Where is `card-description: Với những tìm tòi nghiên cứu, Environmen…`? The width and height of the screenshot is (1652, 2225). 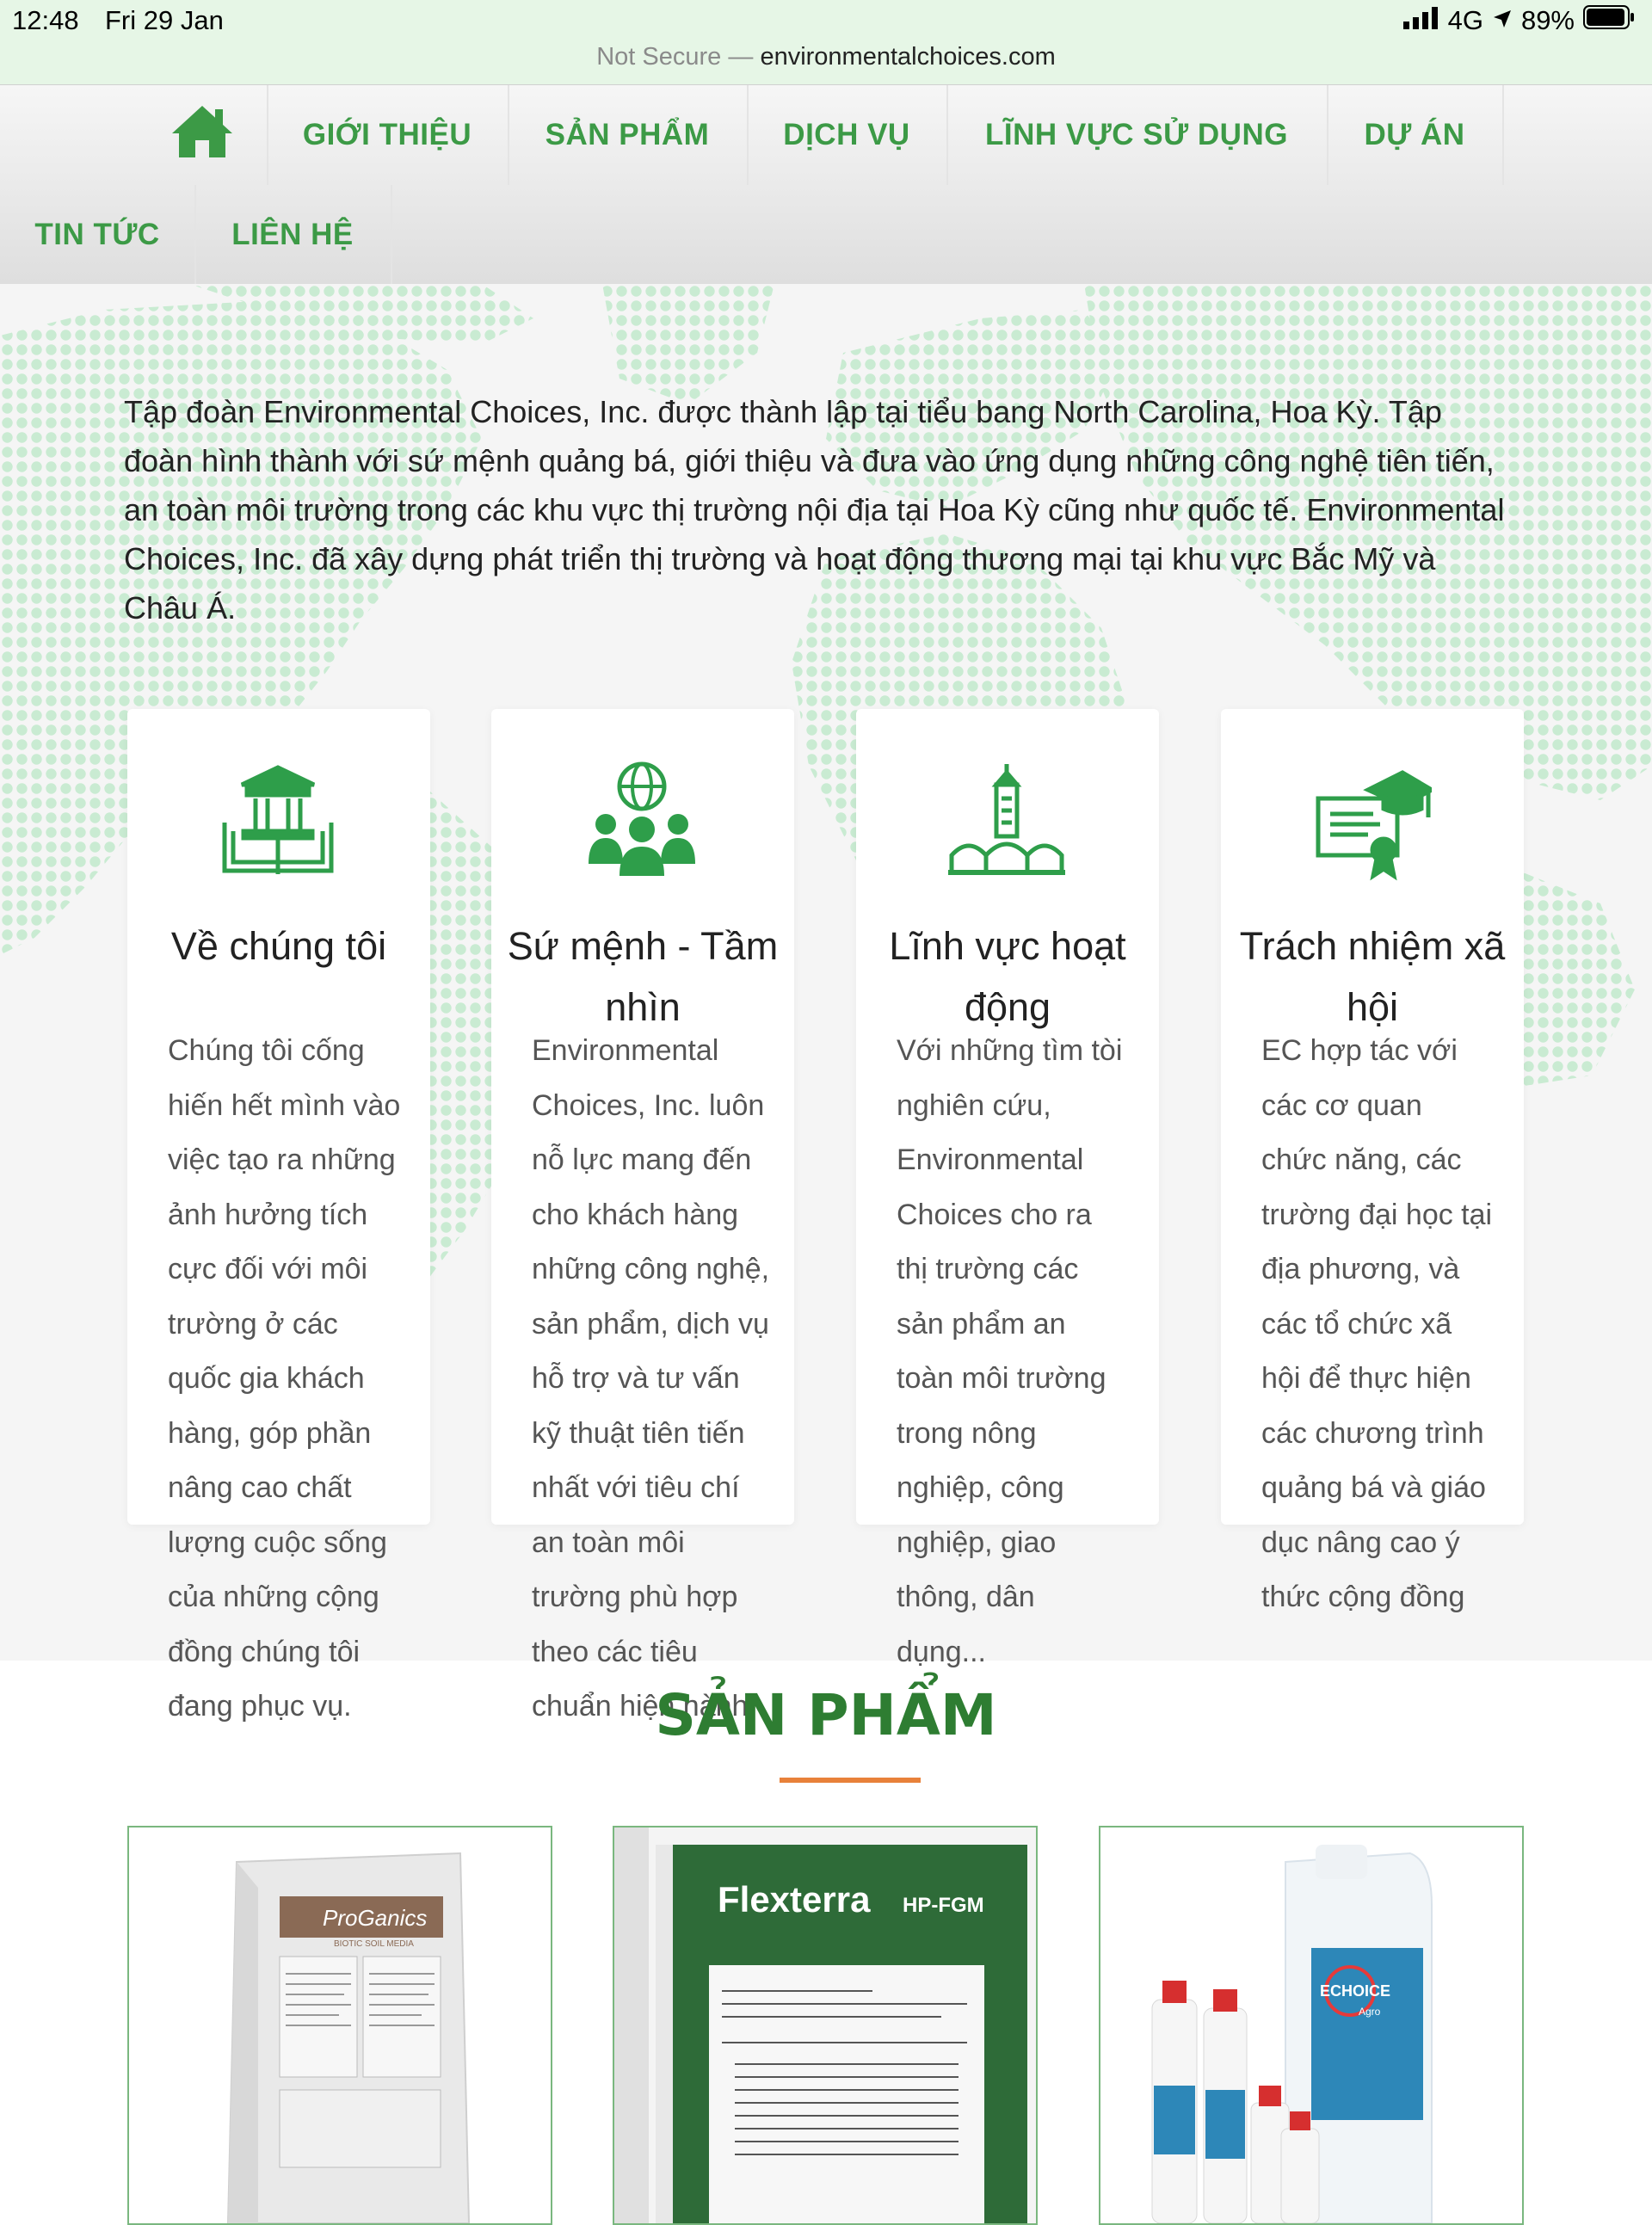
card-description: Với những tìm tòi nghiên cứu, Environmen… is located at coordinates (1010, 1351).